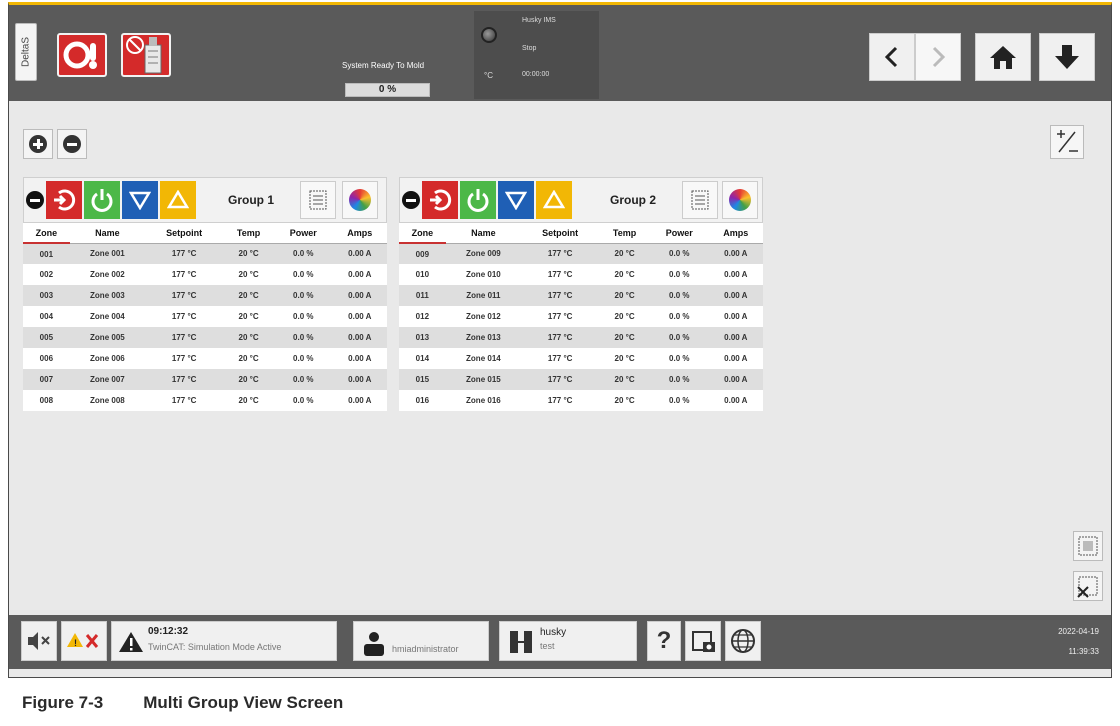  Describe the element at coordinates (1067, 142) in the screenshot. I see `plus-minus-button` at that location.